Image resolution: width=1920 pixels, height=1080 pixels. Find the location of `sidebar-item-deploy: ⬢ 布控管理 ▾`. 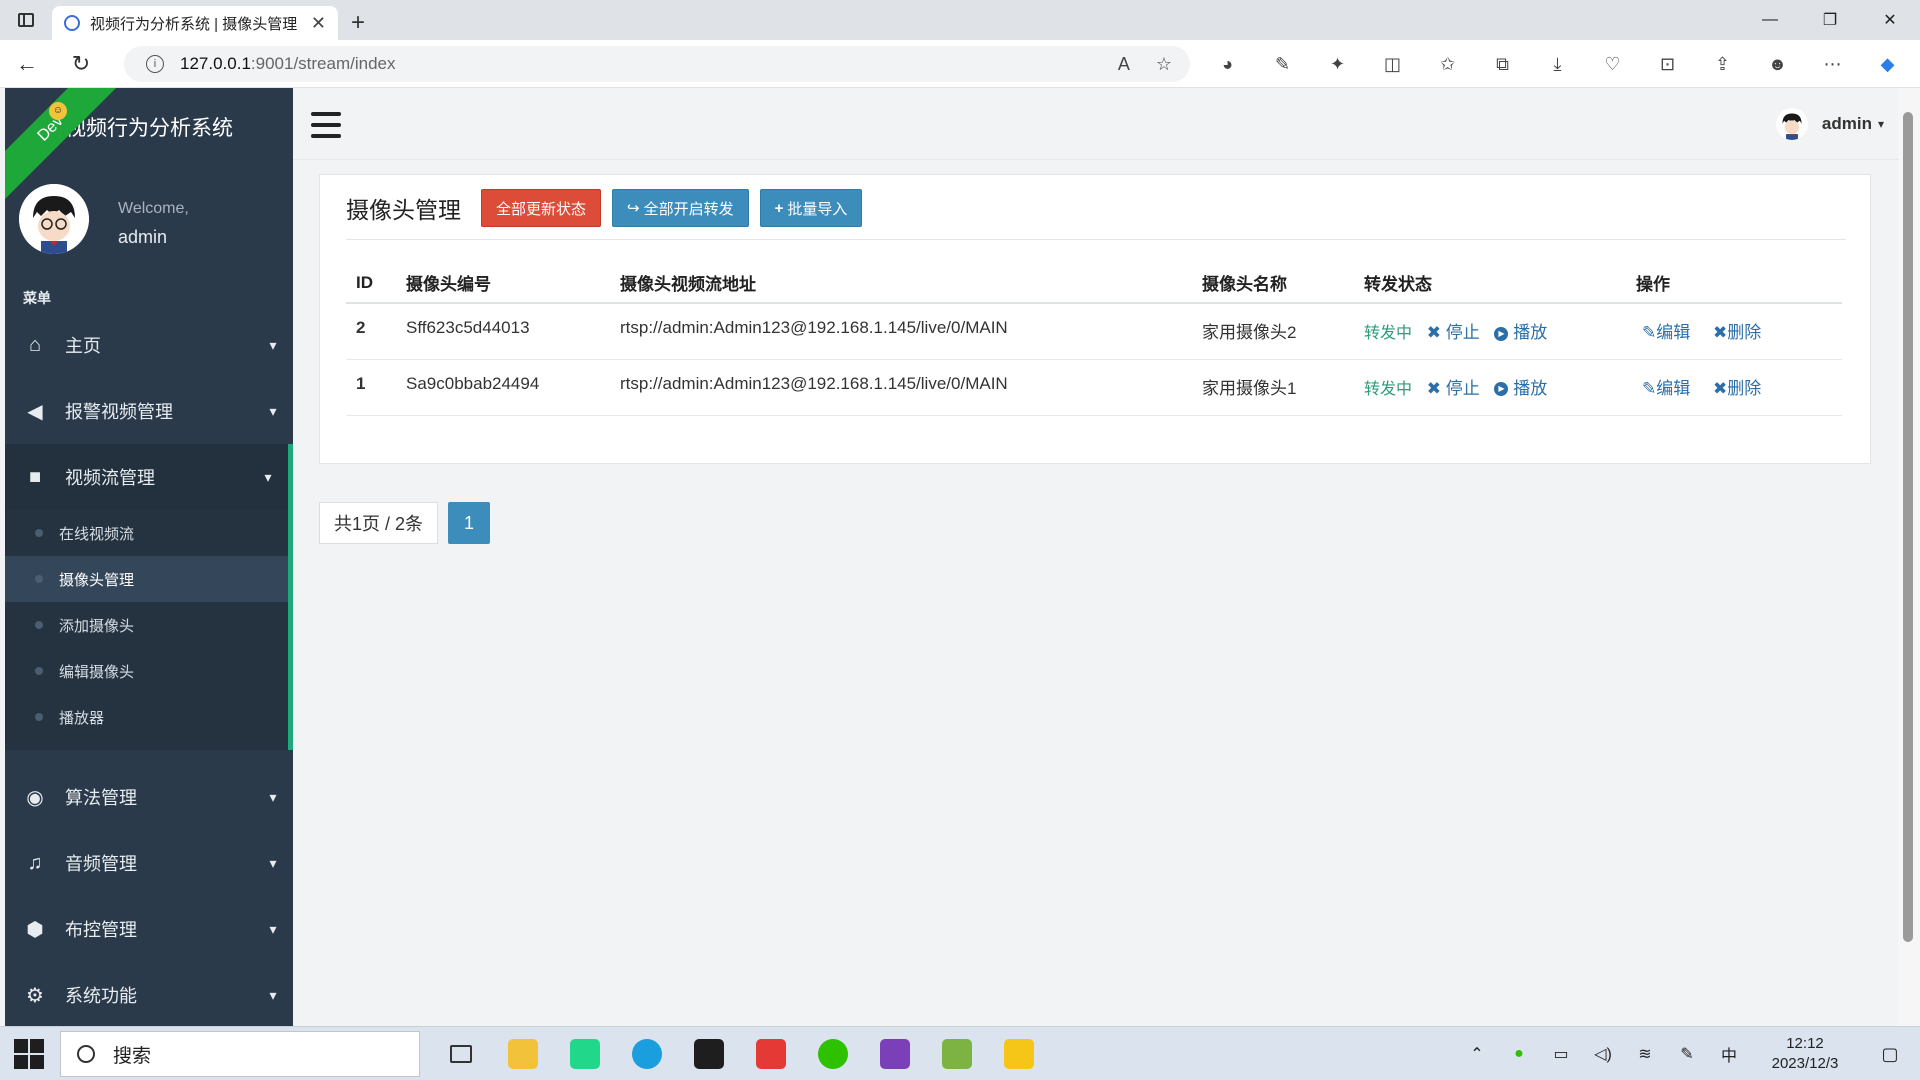

sidebar-item-deploy: ⬢ 布控管理 ▾ is located at coordinates (149, 929).